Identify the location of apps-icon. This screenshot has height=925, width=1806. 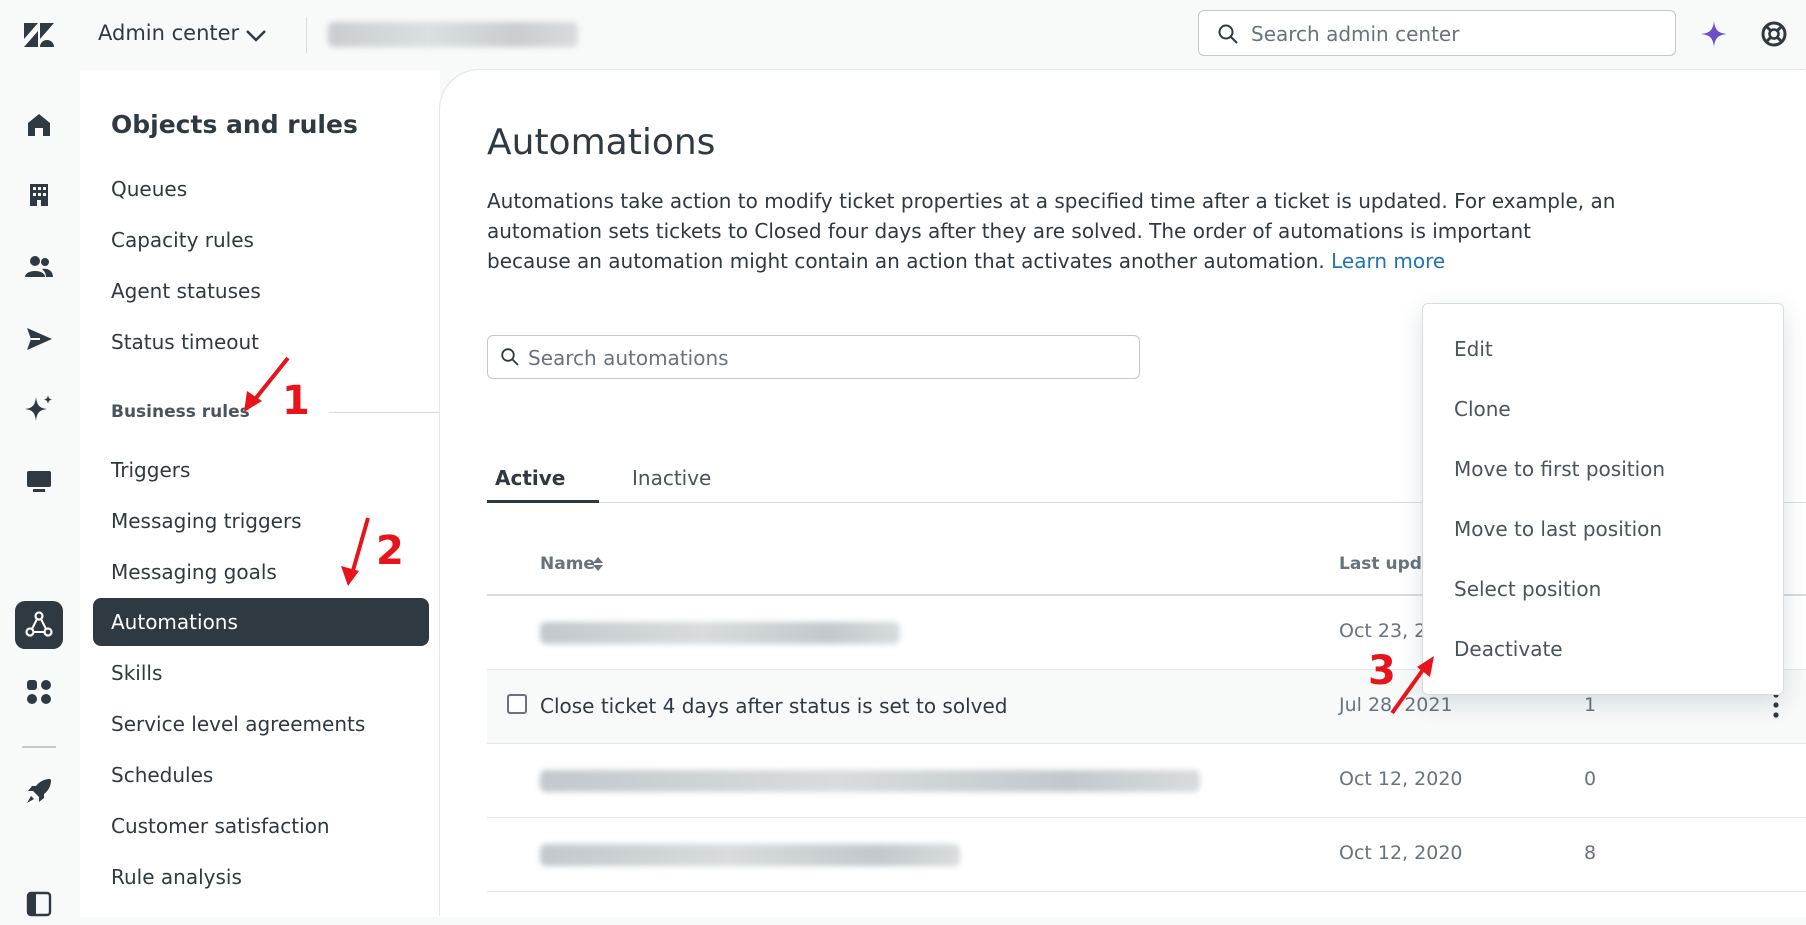
(39, 692).